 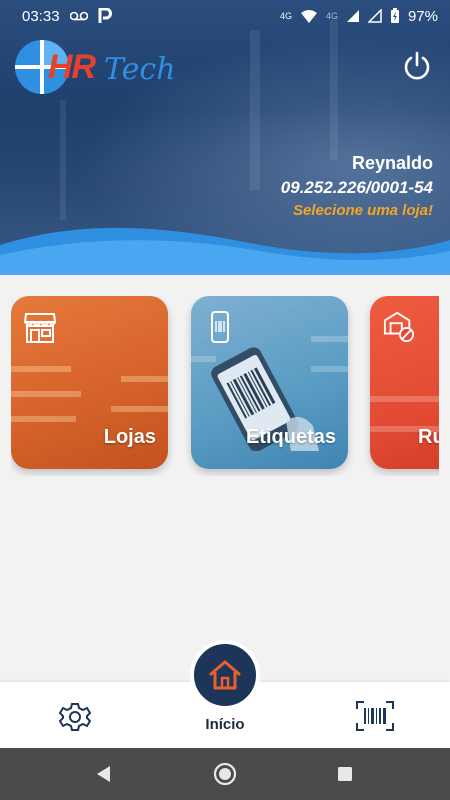 I want to click on status-bar: 03:33 4G 4G 97%, so click(x=225, y=16).